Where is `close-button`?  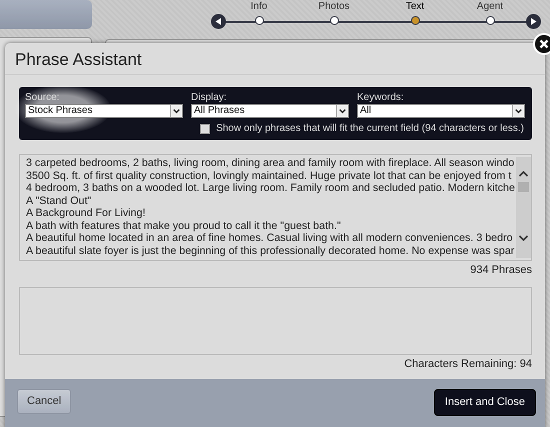 close-button is located at coordinates (541, 44).